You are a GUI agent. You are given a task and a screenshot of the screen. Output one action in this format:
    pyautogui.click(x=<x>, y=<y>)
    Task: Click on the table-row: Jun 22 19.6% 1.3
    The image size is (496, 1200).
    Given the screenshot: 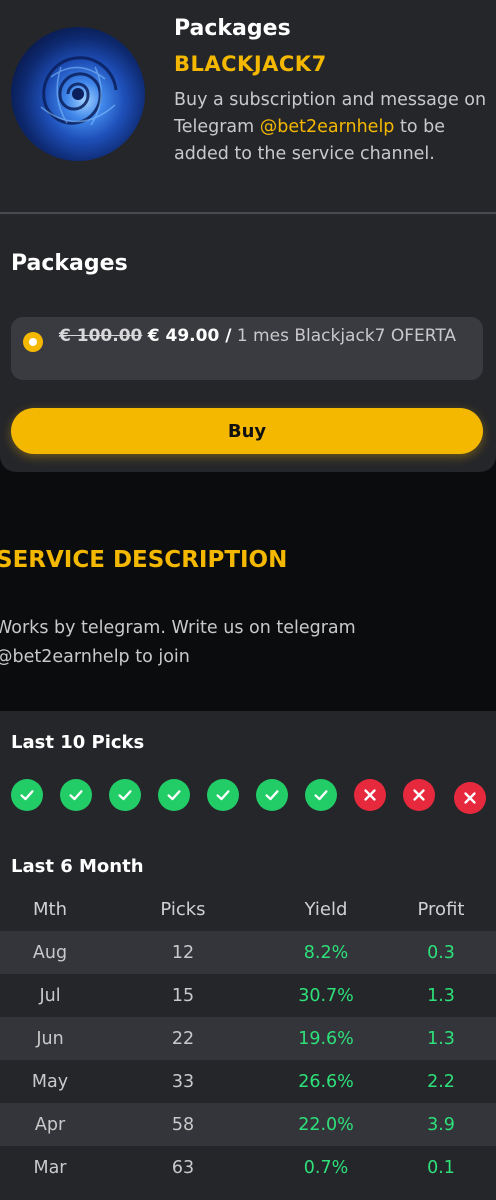 What is the action you would take?
    pyautogui.click(x=248, y=1038)
    